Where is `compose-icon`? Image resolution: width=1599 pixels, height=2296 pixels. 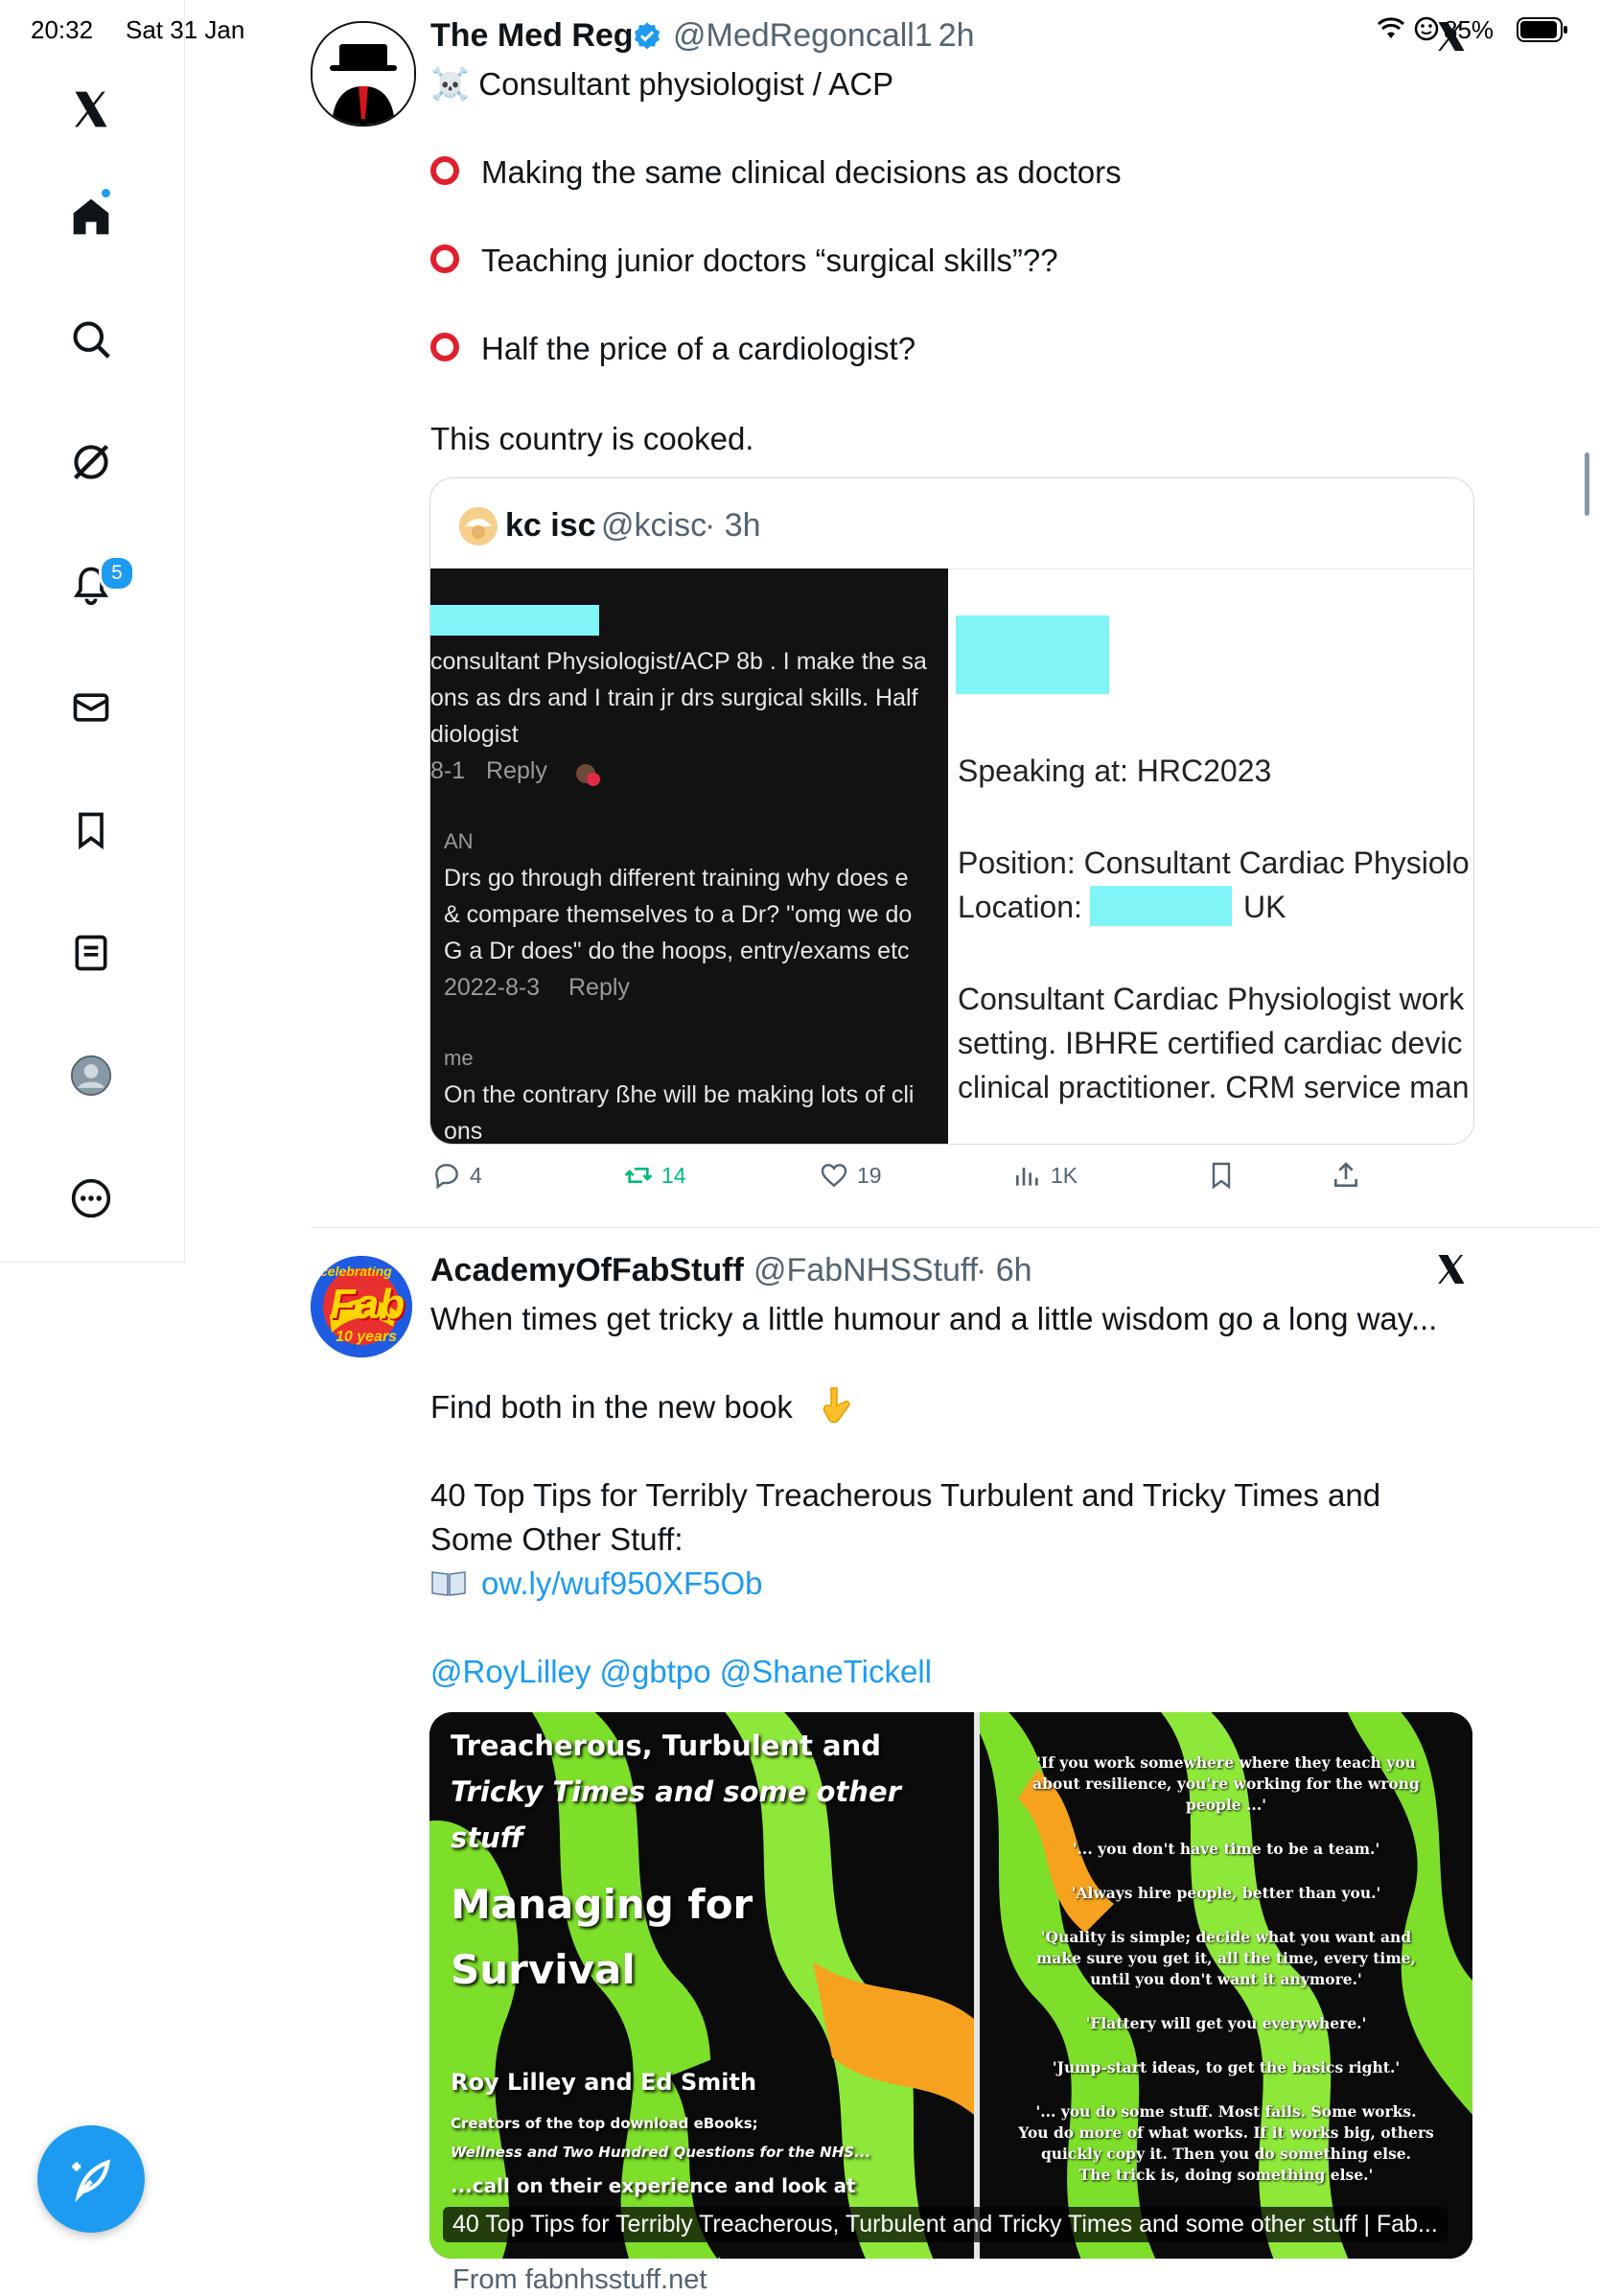 compose-icon is located at coordinates (91, 2181).